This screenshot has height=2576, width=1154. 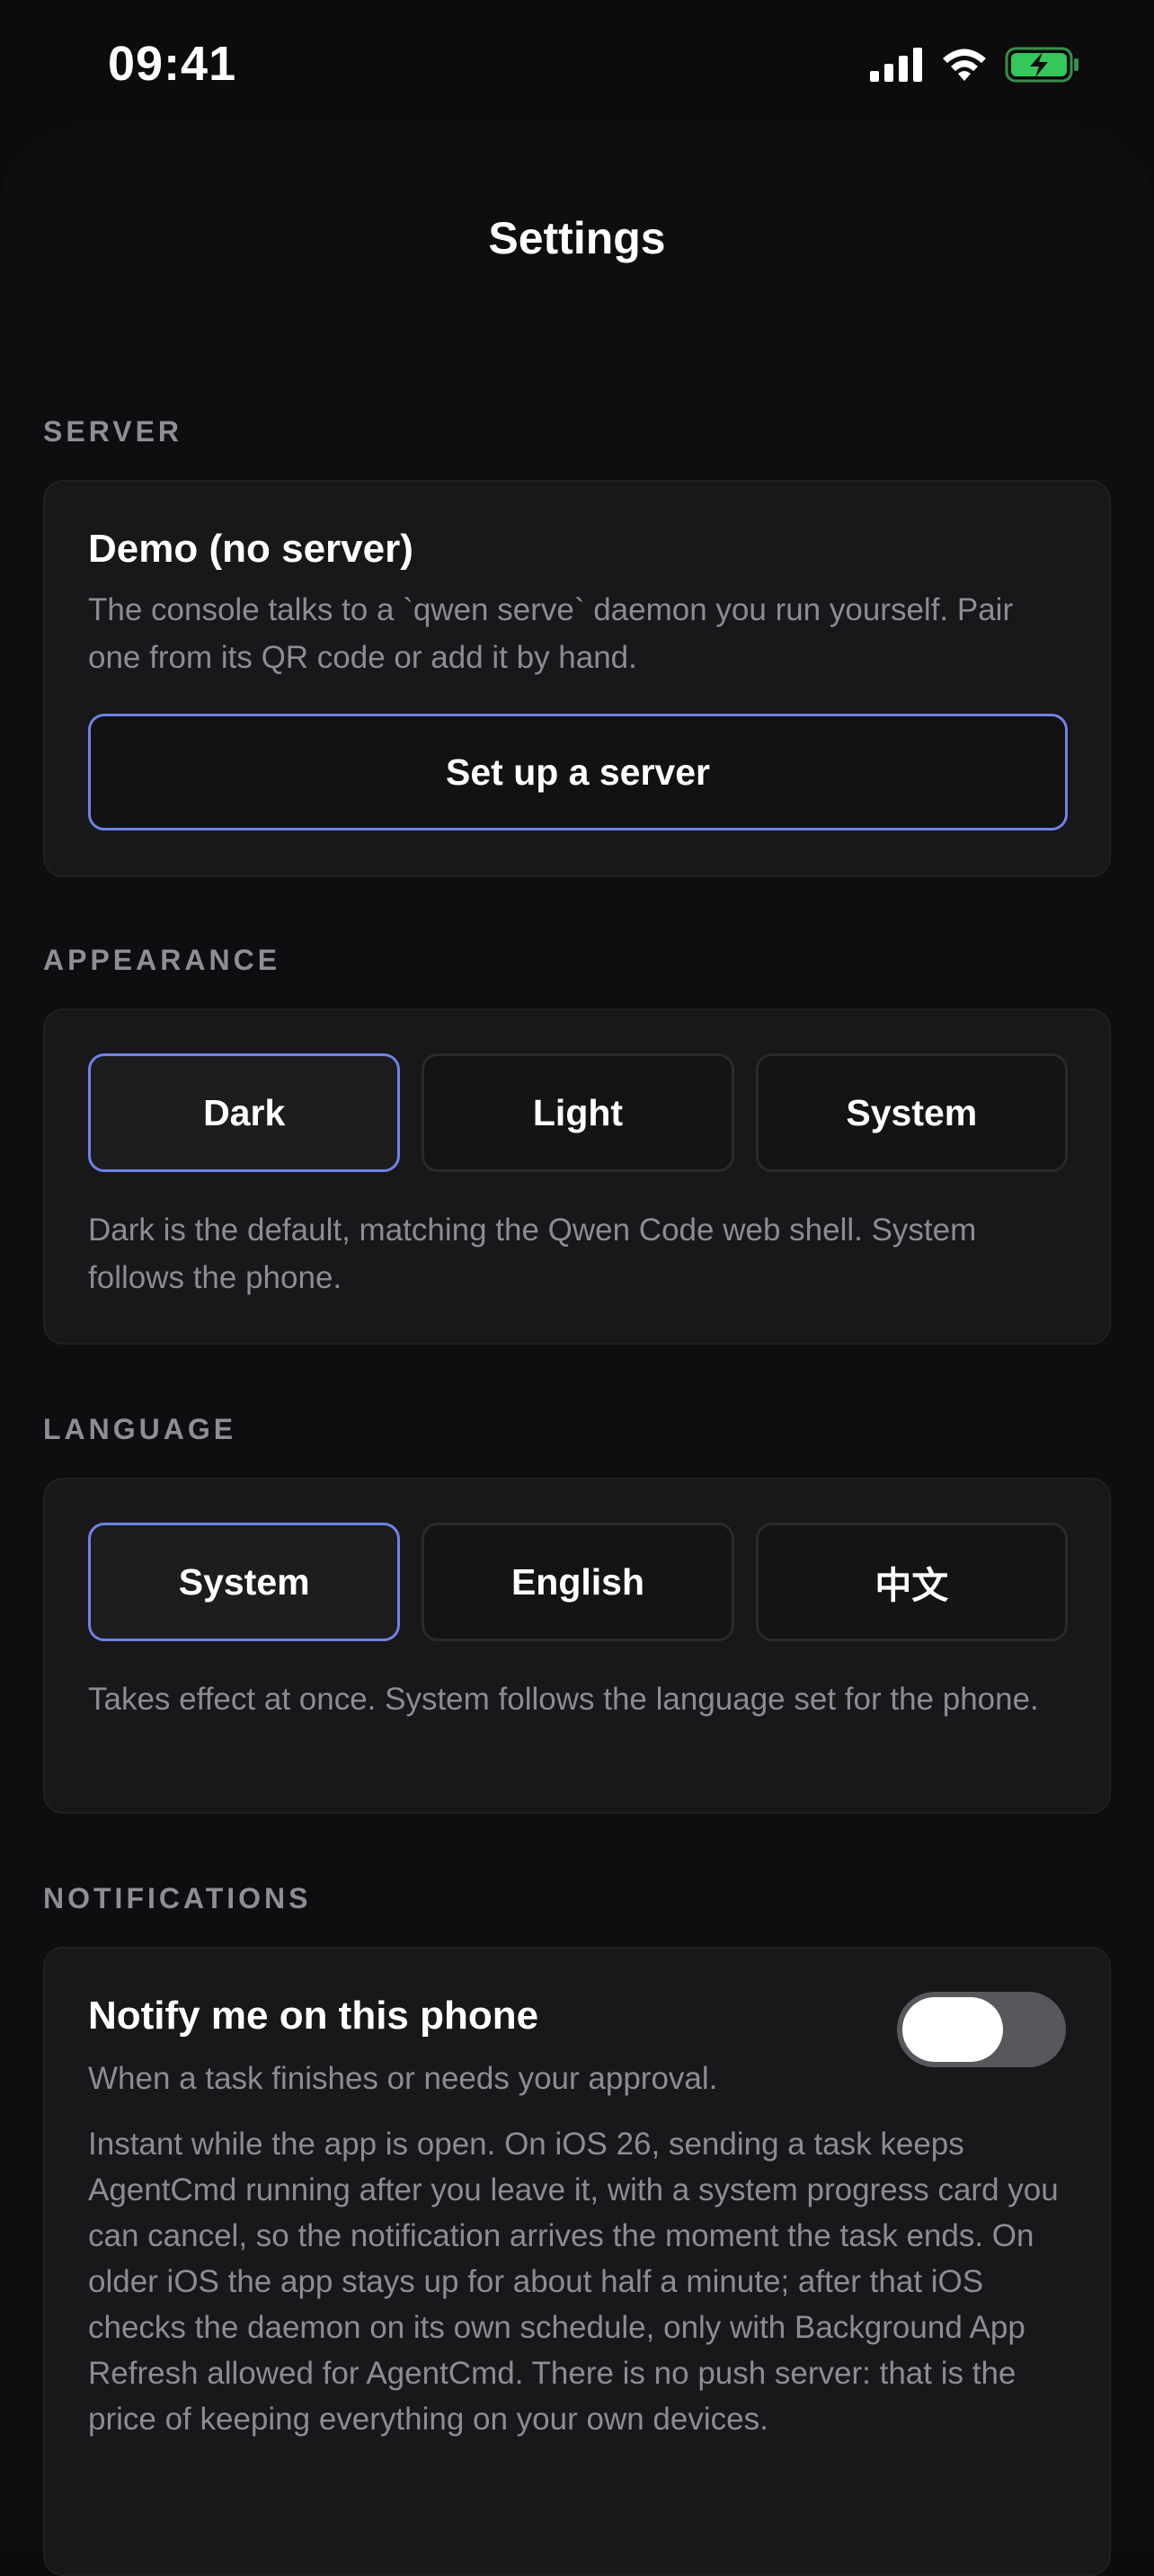 What do you see at coordinates (952, 2029) in the screenshot?
I see `notify-toggle-knob` at bounding box center [952, 2029].